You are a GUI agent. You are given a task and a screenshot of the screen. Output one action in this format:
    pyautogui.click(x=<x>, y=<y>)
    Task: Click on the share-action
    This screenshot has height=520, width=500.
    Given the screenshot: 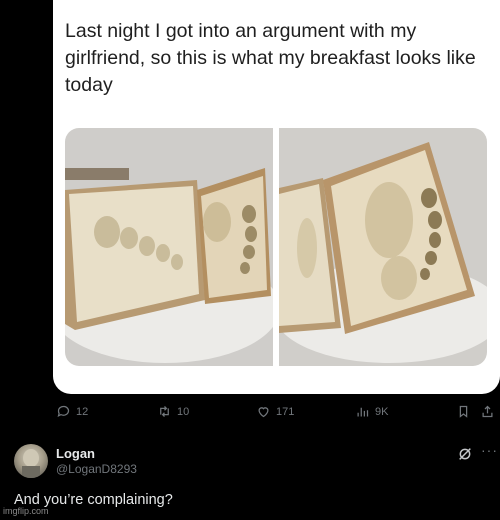 What is the action you would take?
    pyautogui.click(x=487, y=411)
    